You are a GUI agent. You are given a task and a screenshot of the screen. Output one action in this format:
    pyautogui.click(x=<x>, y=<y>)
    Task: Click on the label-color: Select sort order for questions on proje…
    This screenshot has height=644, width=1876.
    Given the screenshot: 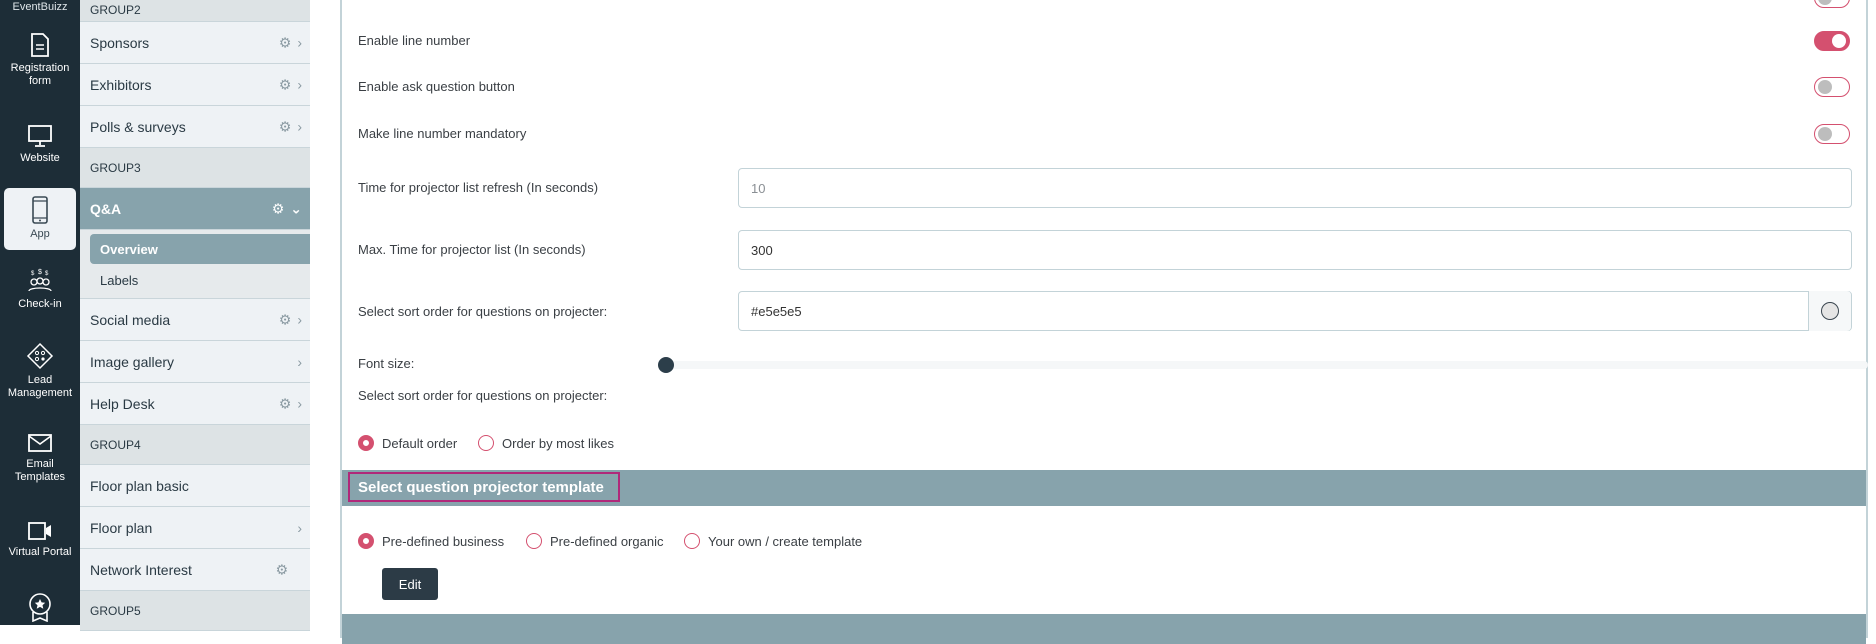 What is the action you would take?
    pyautogui.click(x=483, y=311)
    